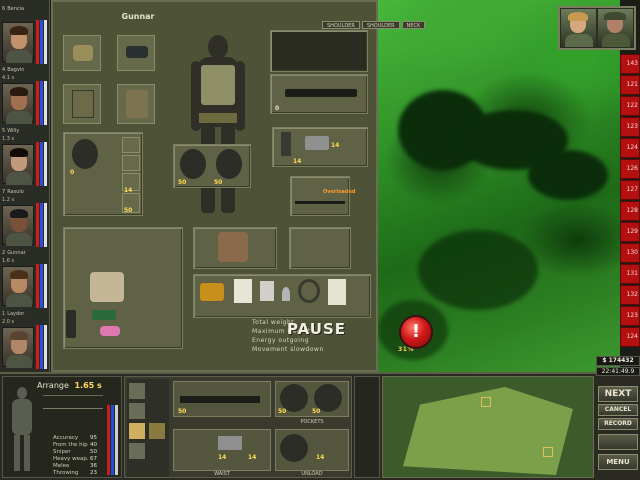 The width and height of the screenshot is (640, 480). What do you see at coordinates (114, 440) in the screenshot?
I see `vital-bars` at bounding box center [114, 440].